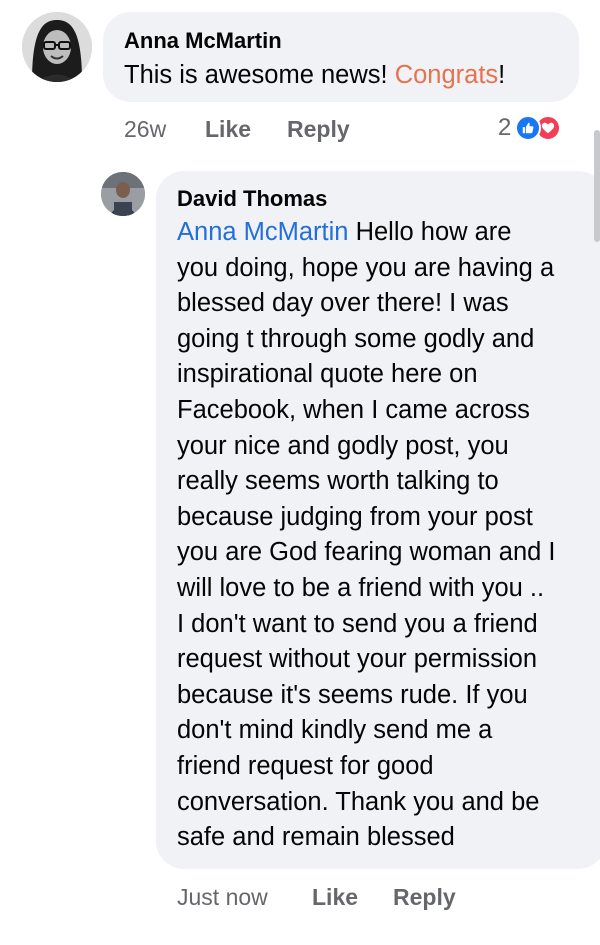 This screenshot has height=945, width=600. Describe the element at coordinates (318, 129) in the screenshot. I see `reply-button: Reply` at that location.